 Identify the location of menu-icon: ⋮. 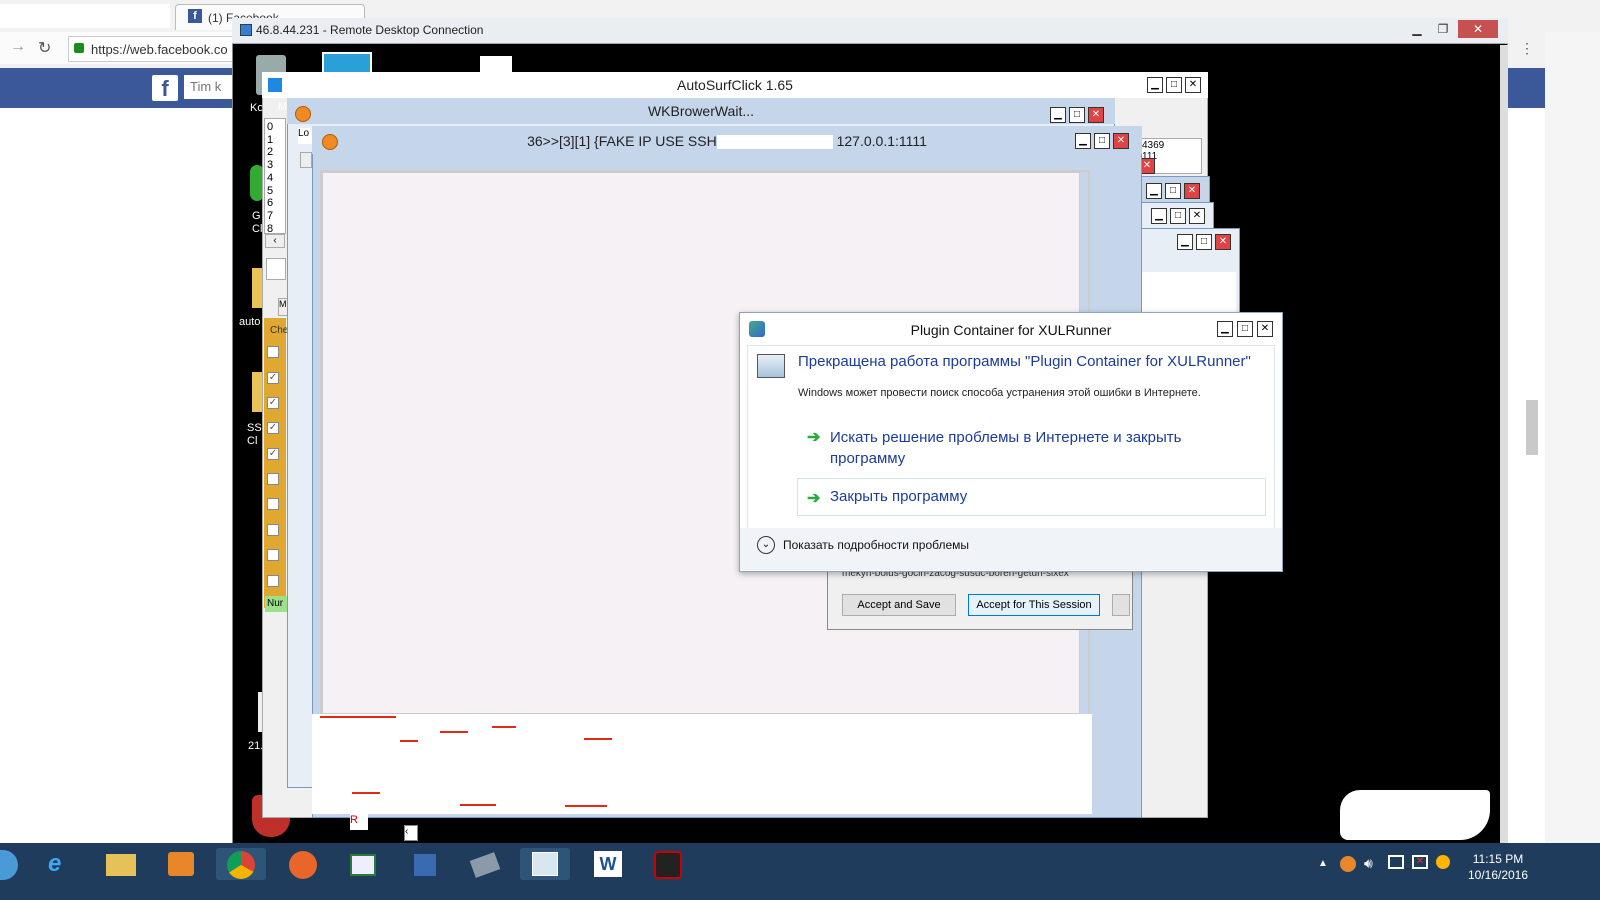
(1527, 48).